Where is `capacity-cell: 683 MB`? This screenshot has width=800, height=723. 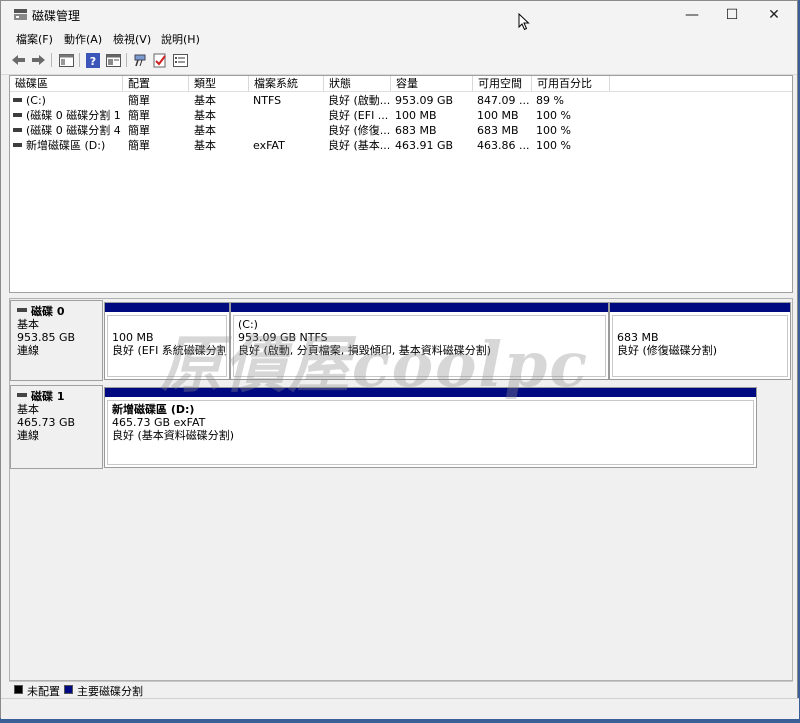
capacity-cell: 683 MB is located at coordinates (416, 130).